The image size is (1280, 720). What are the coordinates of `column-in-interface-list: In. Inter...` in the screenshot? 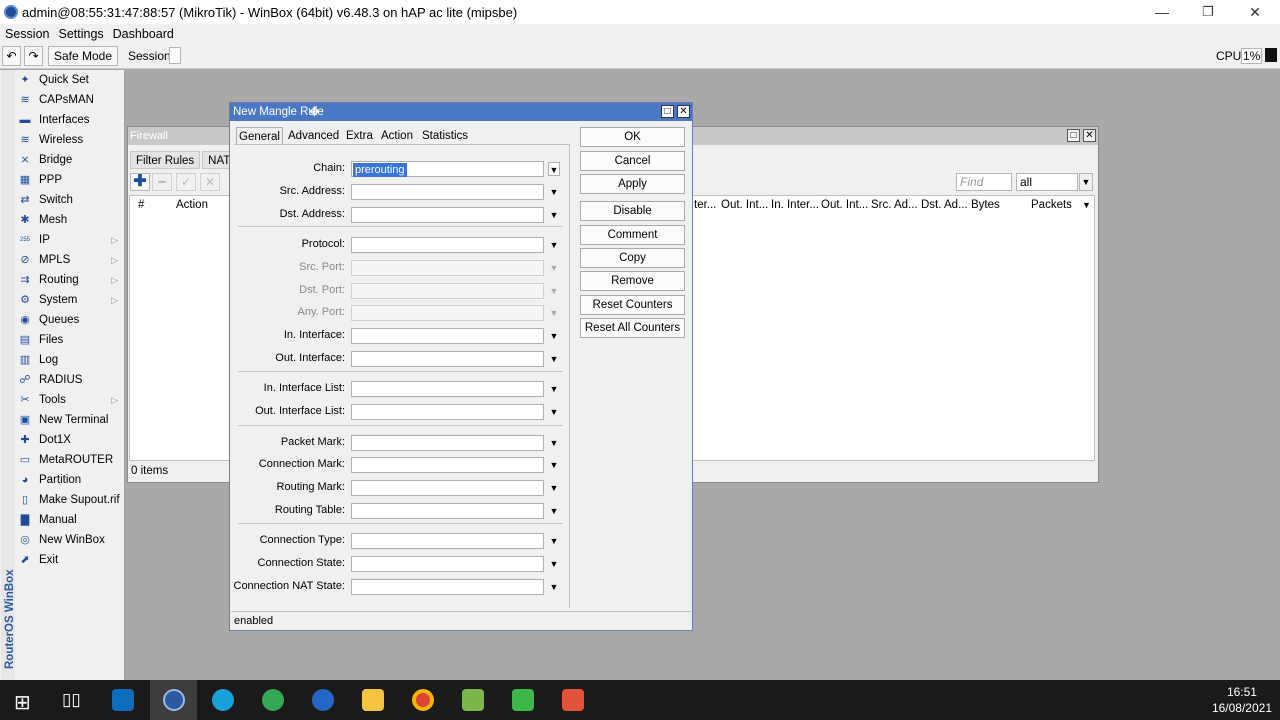 It's located at (795, 205).